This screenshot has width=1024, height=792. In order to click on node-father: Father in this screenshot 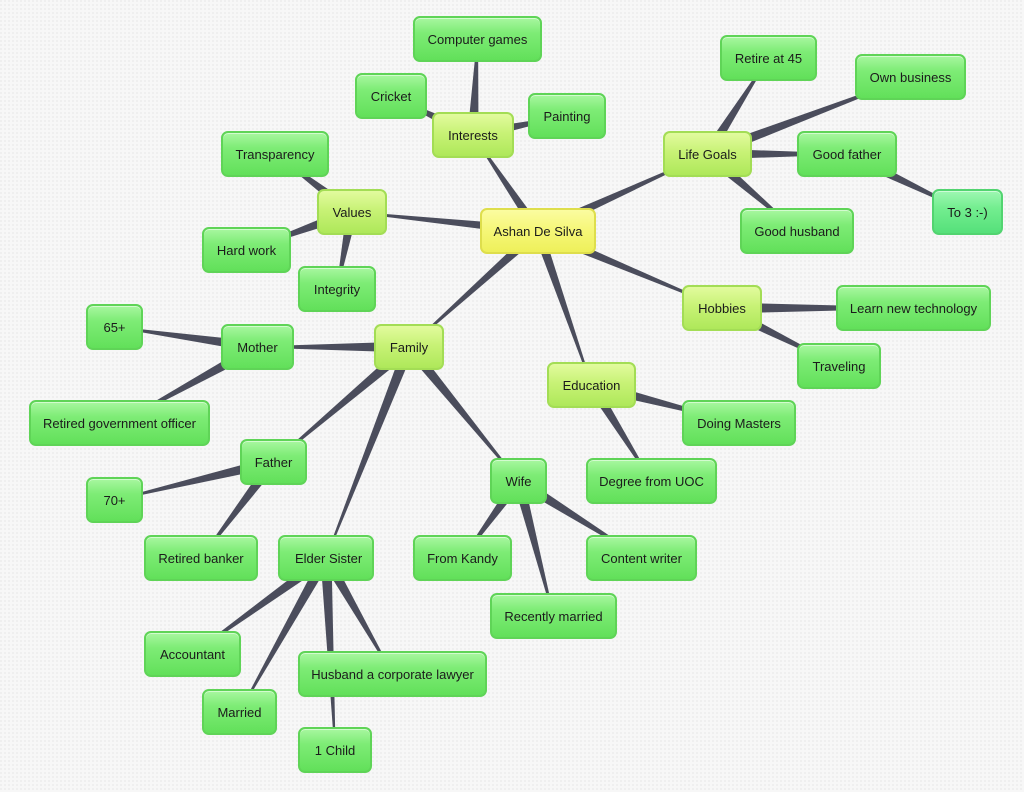, I will do `click(273, 462)`.